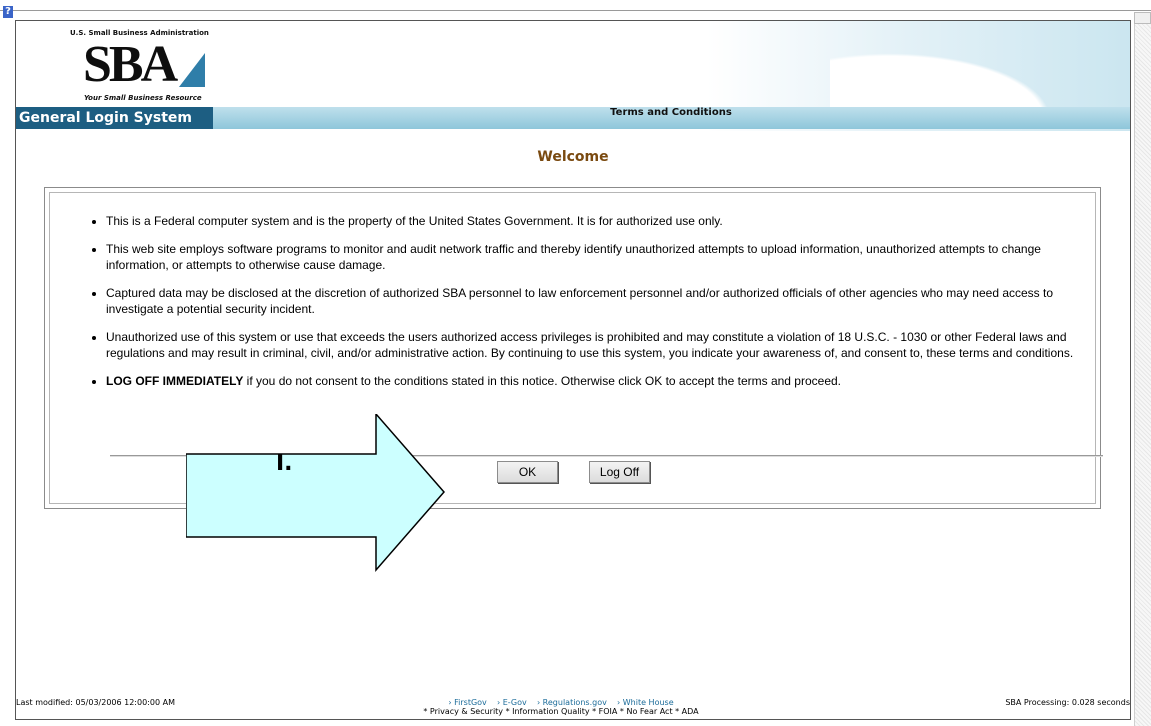 The width and height of the screenshot is (1151, 726). What do you see at coordinates (315, 493) in the screenshot?
I see `annotation-arrow-icon` at bounding box center [315, 493].